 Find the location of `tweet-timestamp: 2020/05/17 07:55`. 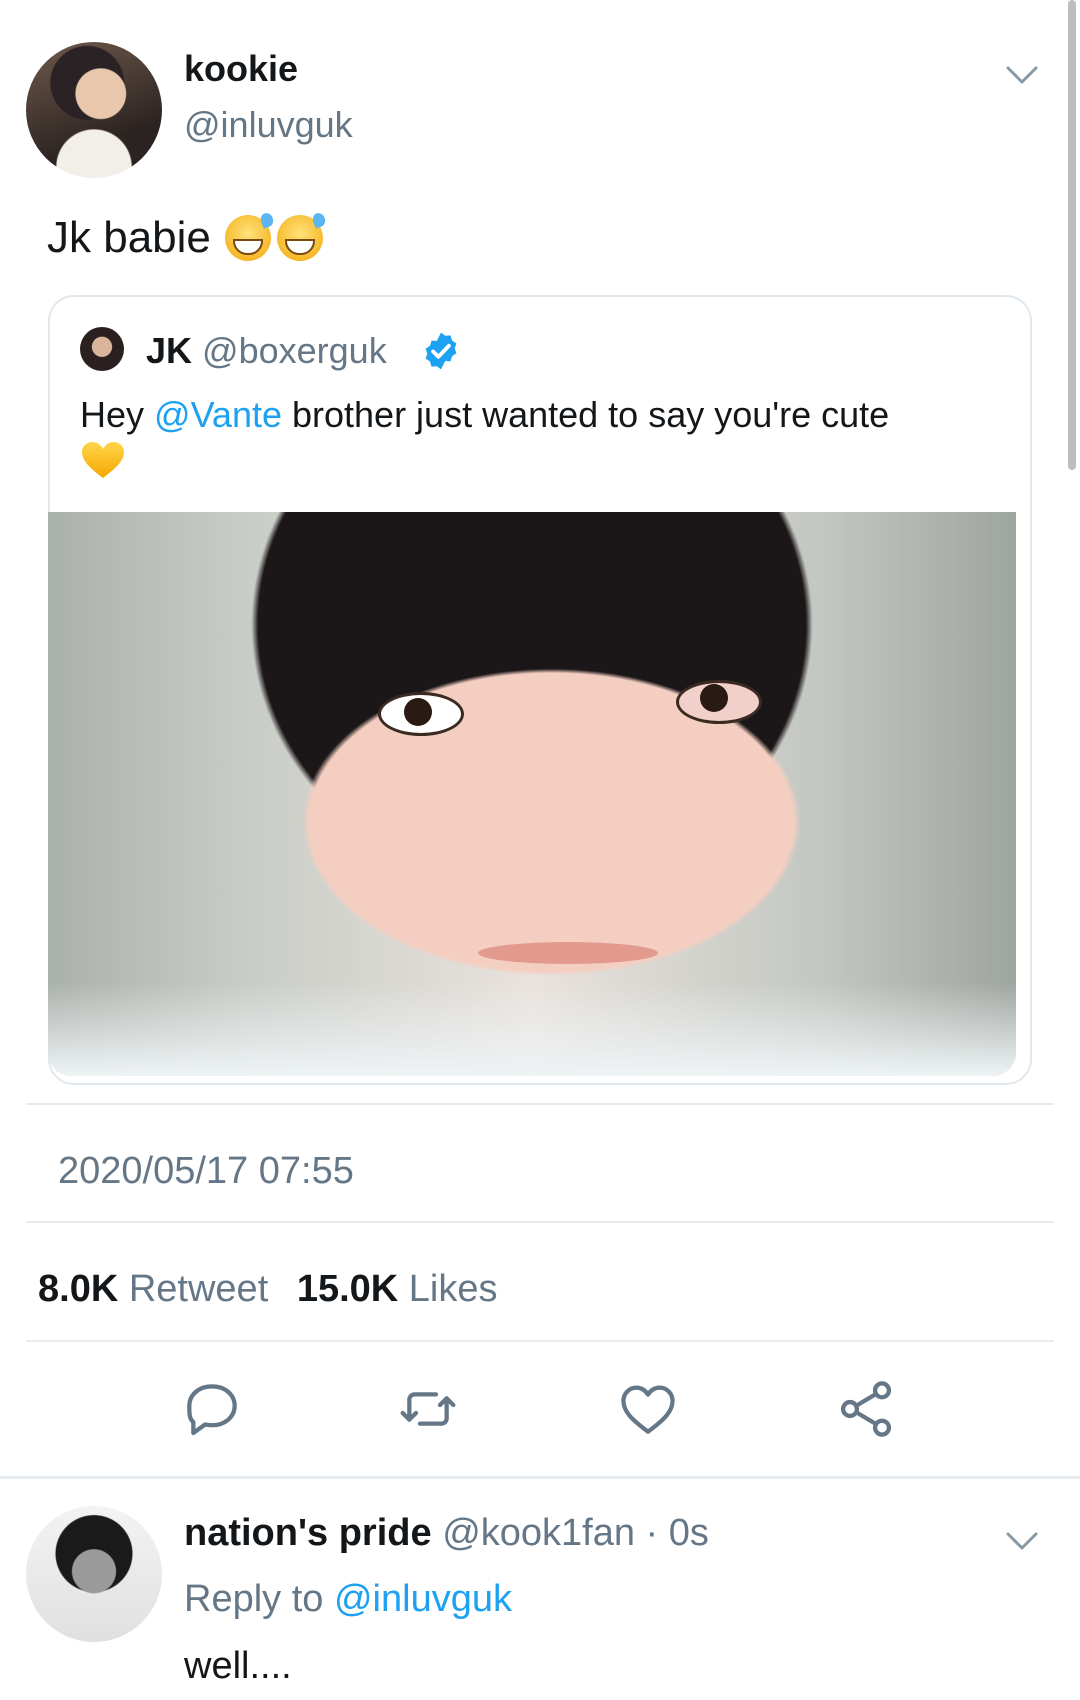

tweet-timestamp: 2020/05/17 07:55 is located at coordinates (206, 1171).